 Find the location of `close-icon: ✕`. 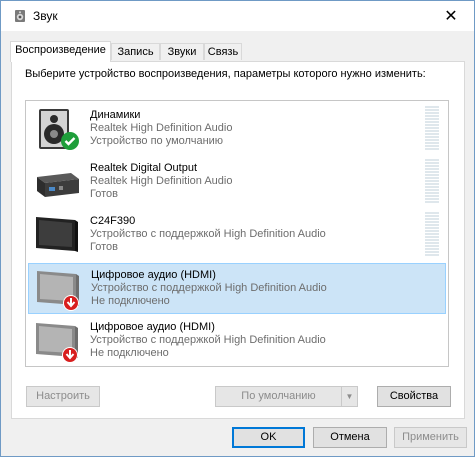

close-icon: ✕ is located at coordinates (451, 16).